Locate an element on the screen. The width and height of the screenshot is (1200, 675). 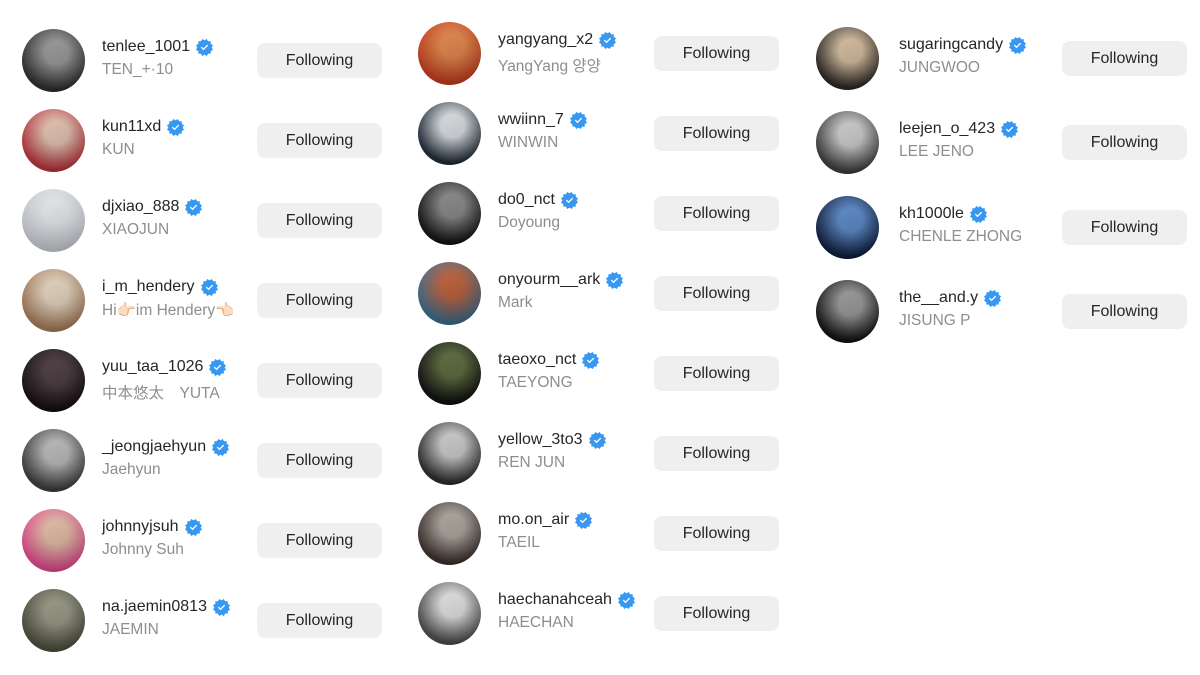
username: leejen_o_423 is located at coordinates (947, 129).